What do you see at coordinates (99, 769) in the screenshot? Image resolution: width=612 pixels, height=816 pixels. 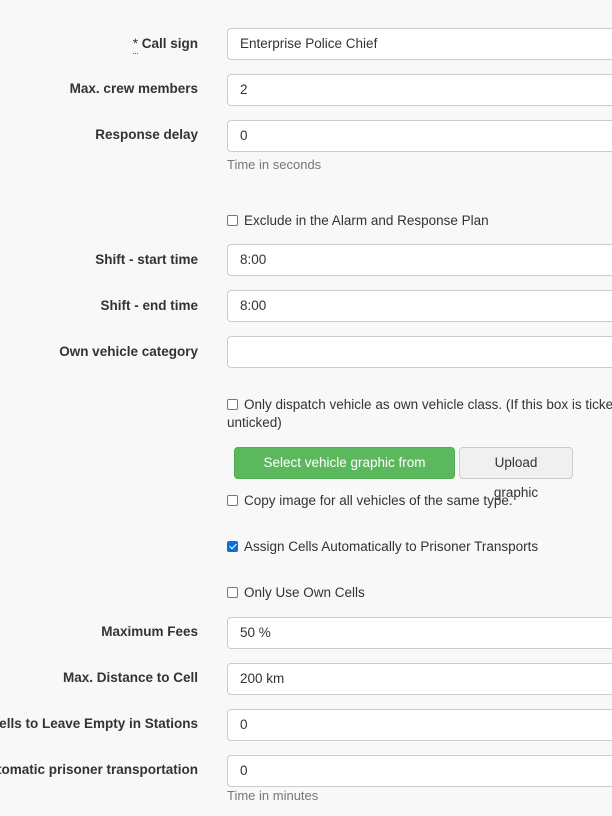 I see `auto-prisoner-label: utomatic prisoner transportation` at bounding box center [99, 769].